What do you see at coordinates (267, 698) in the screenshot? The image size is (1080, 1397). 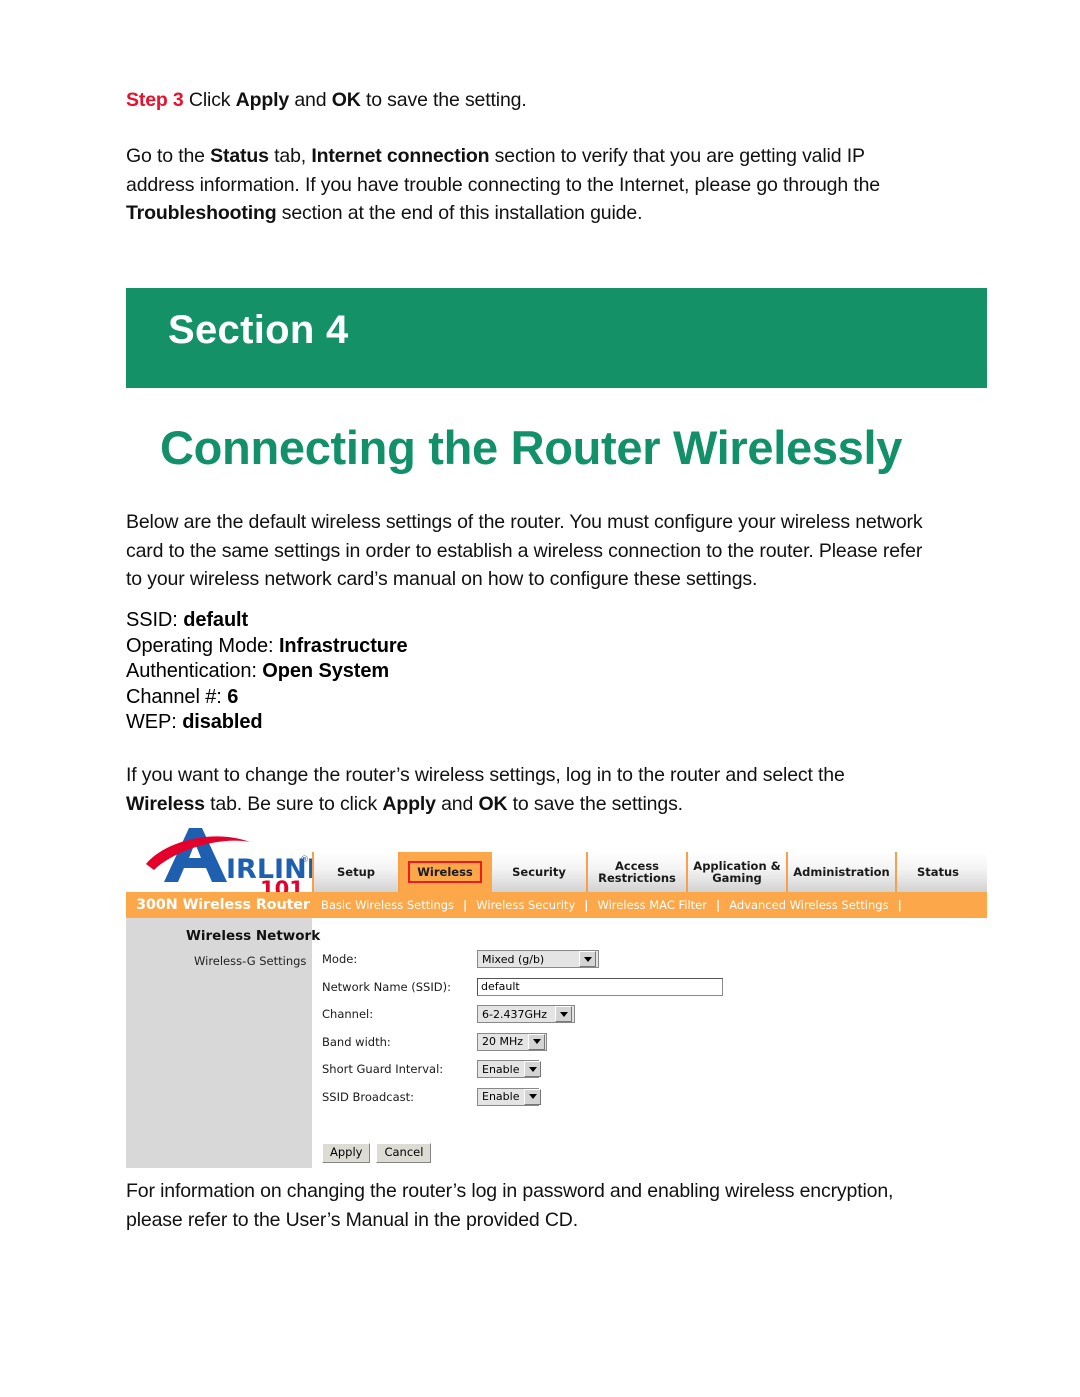 I see `setting-channel: Channel #: 6` at bounding box center [267, 698].